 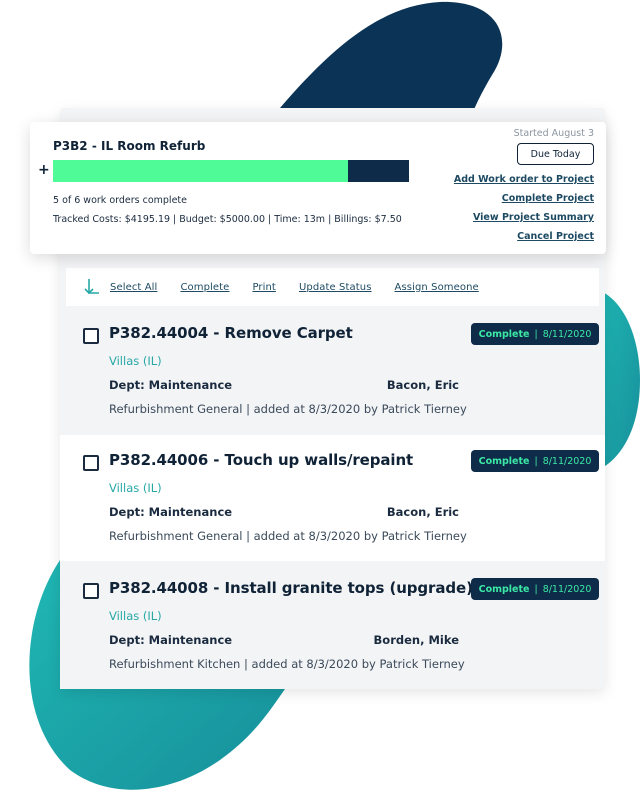 What do you see at coordinates (553, 133) in the screenshot?
I see `project-start-date: Started August 3` at bounding box center [553, 133].